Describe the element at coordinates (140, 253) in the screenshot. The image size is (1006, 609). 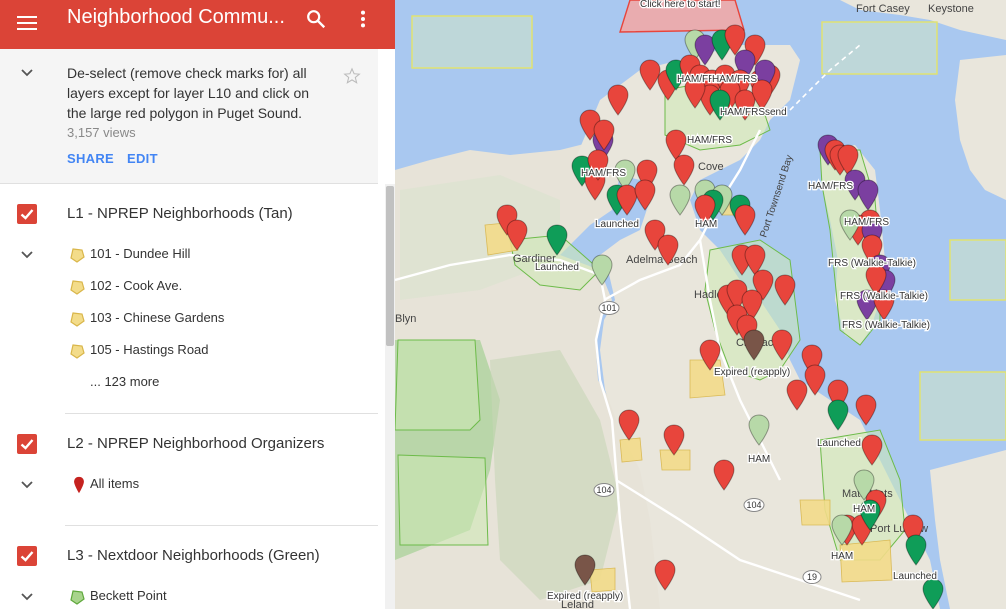
I see `layer-item: 101 - Dundee Hill` at that location.